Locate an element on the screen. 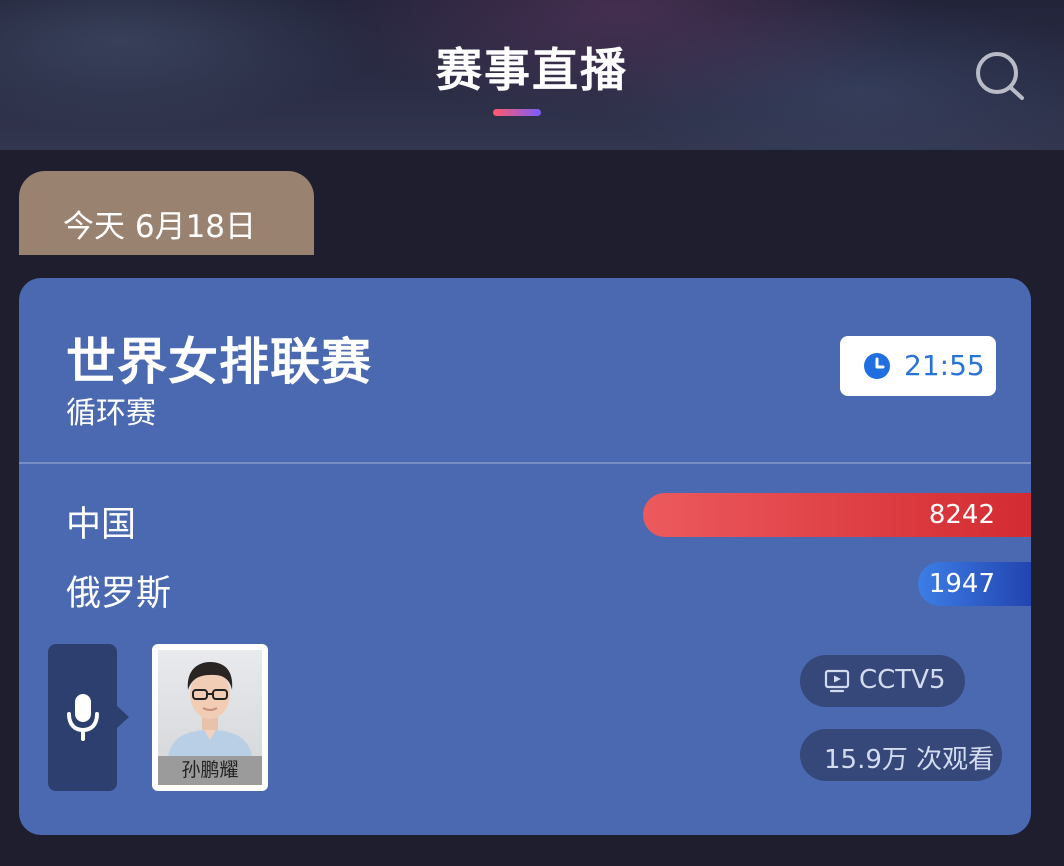 Image resolution: width=1064 pixels, height=866 pixels. commentator-name: 孙鹏耀 is located at coordinates (210, 770).